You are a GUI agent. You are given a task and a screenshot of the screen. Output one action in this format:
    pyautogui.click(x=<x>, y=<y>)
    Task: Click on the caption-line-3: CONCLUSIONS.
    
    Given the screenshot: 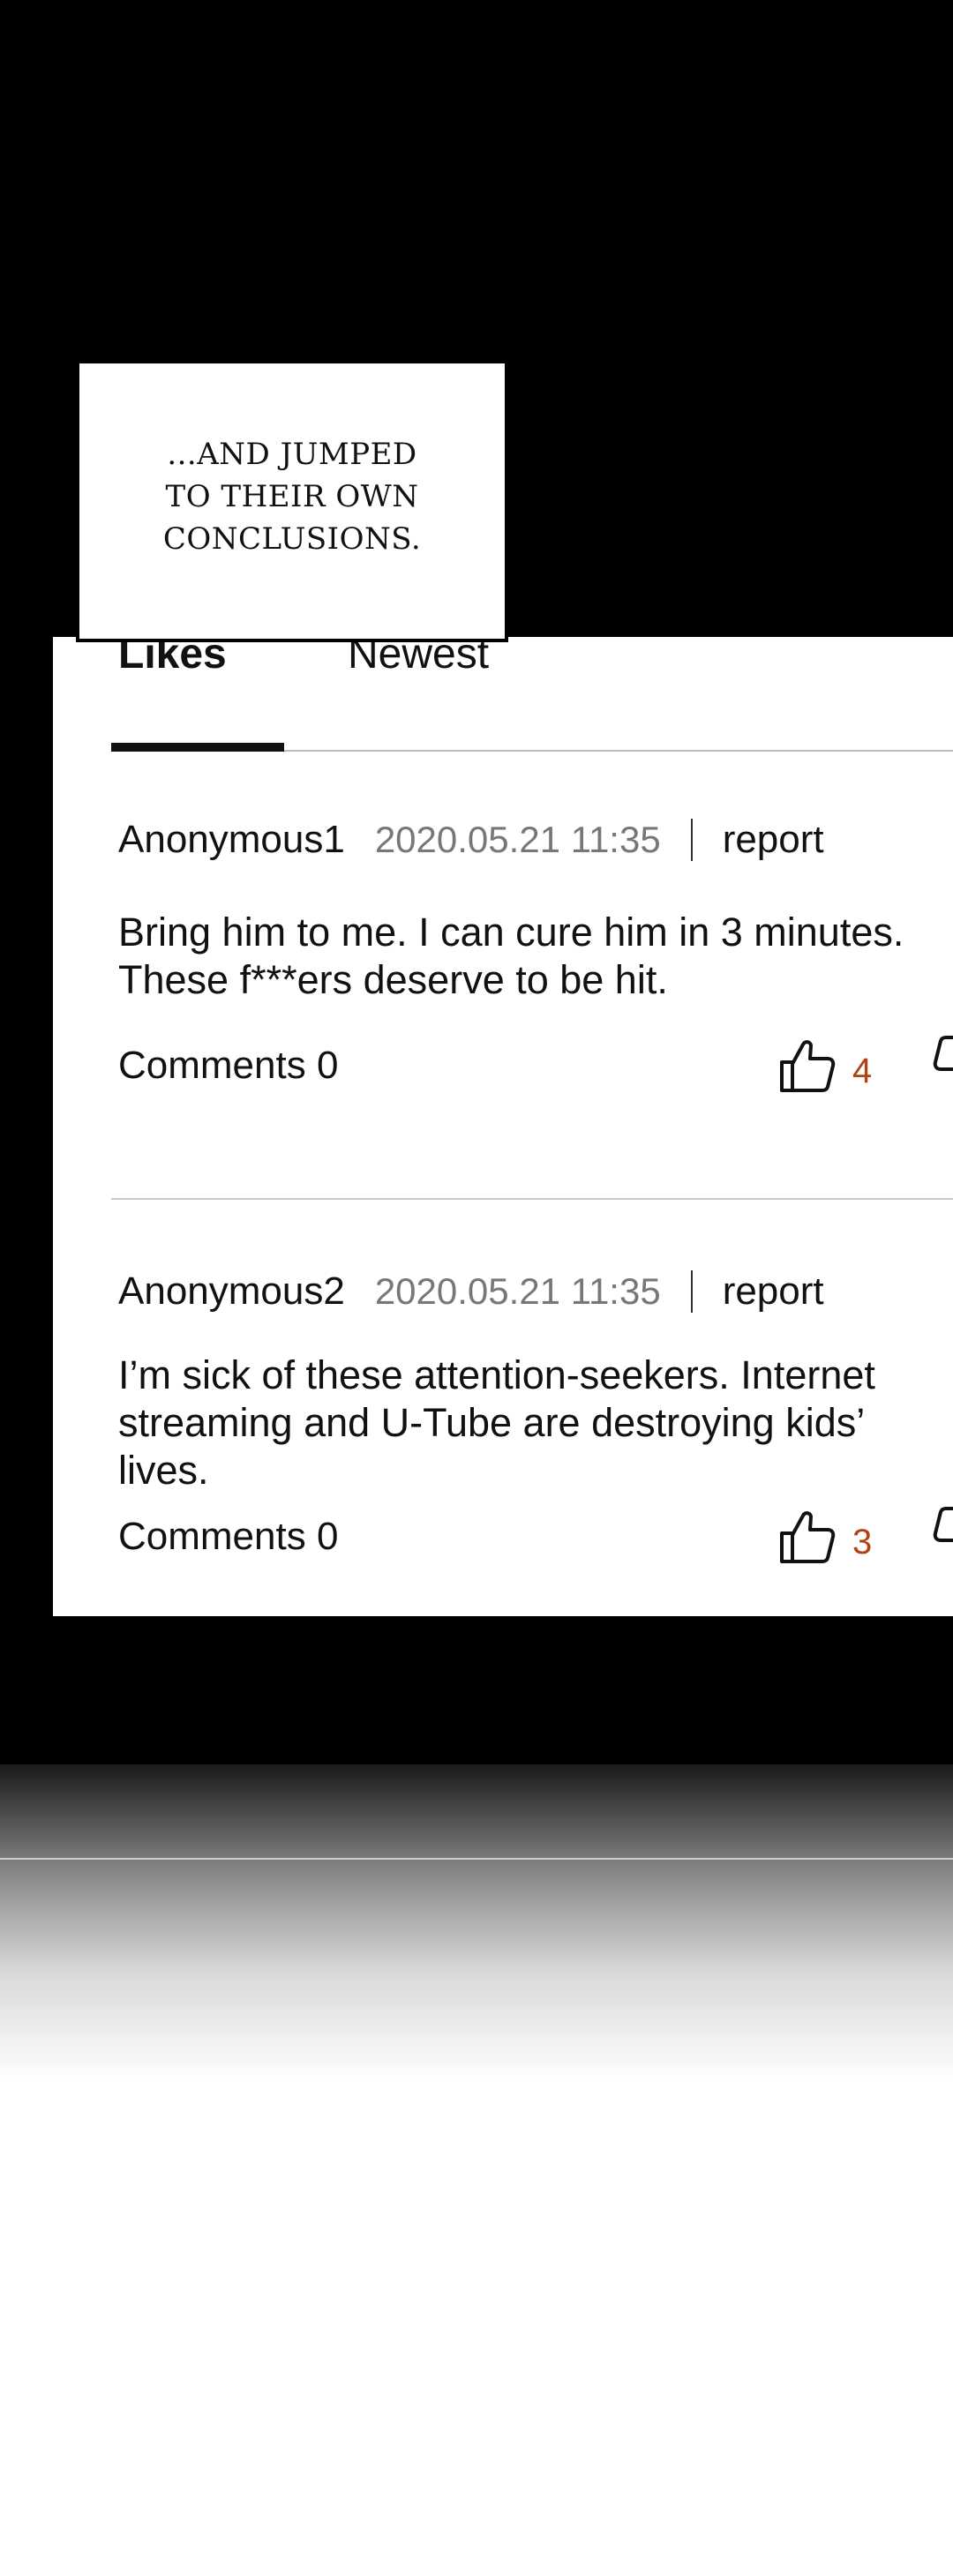 What is the action you would take?
    pyautogui.click(x=292, y=539)
    